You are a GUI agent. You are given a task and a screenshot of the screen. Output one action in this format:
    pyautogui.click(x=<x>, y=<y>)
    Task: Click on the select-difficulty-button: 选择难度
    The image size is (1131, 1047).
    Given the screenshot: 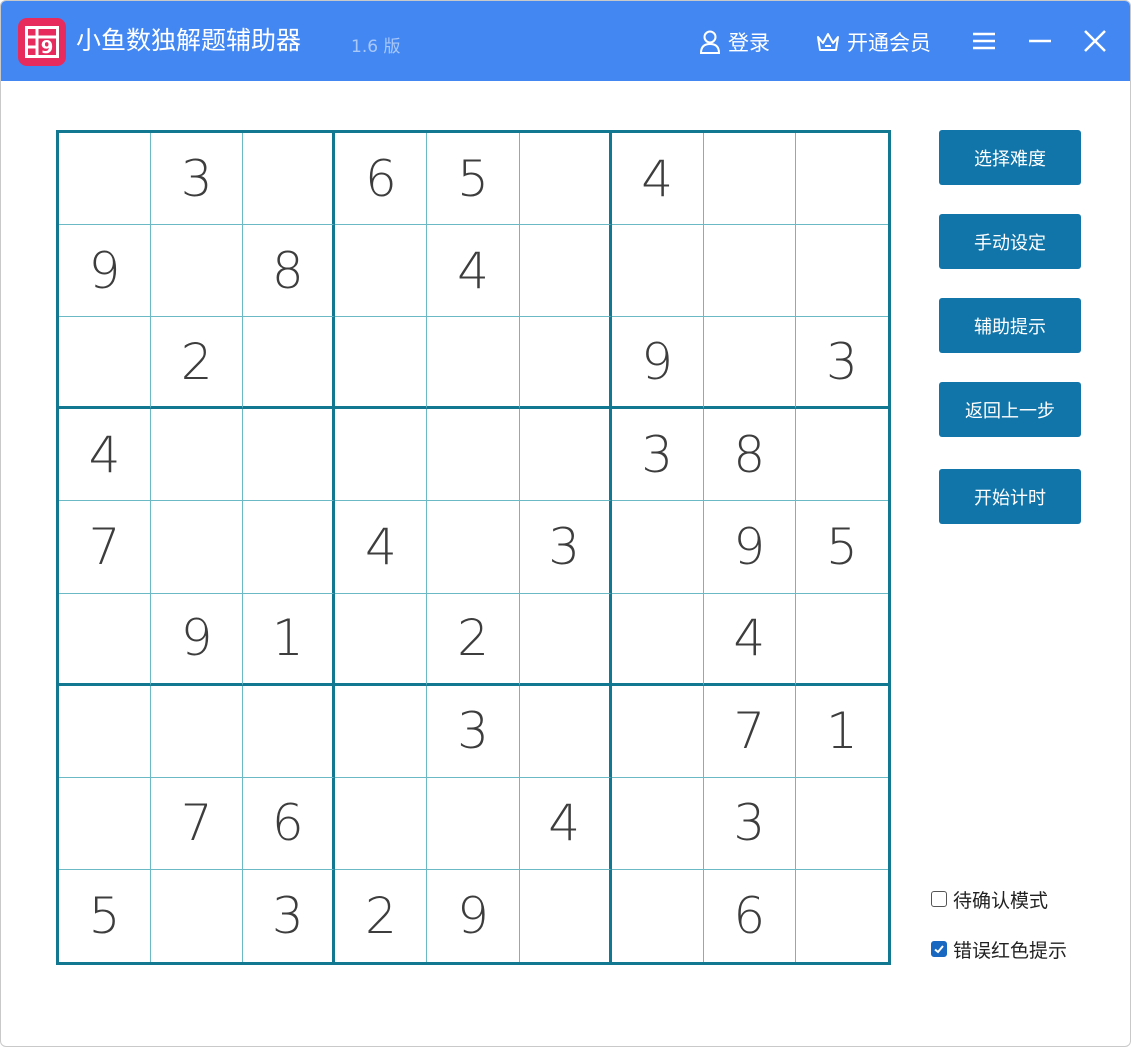 What is the action you would take?
    pyautogui.click(x=1010, y=157)
    